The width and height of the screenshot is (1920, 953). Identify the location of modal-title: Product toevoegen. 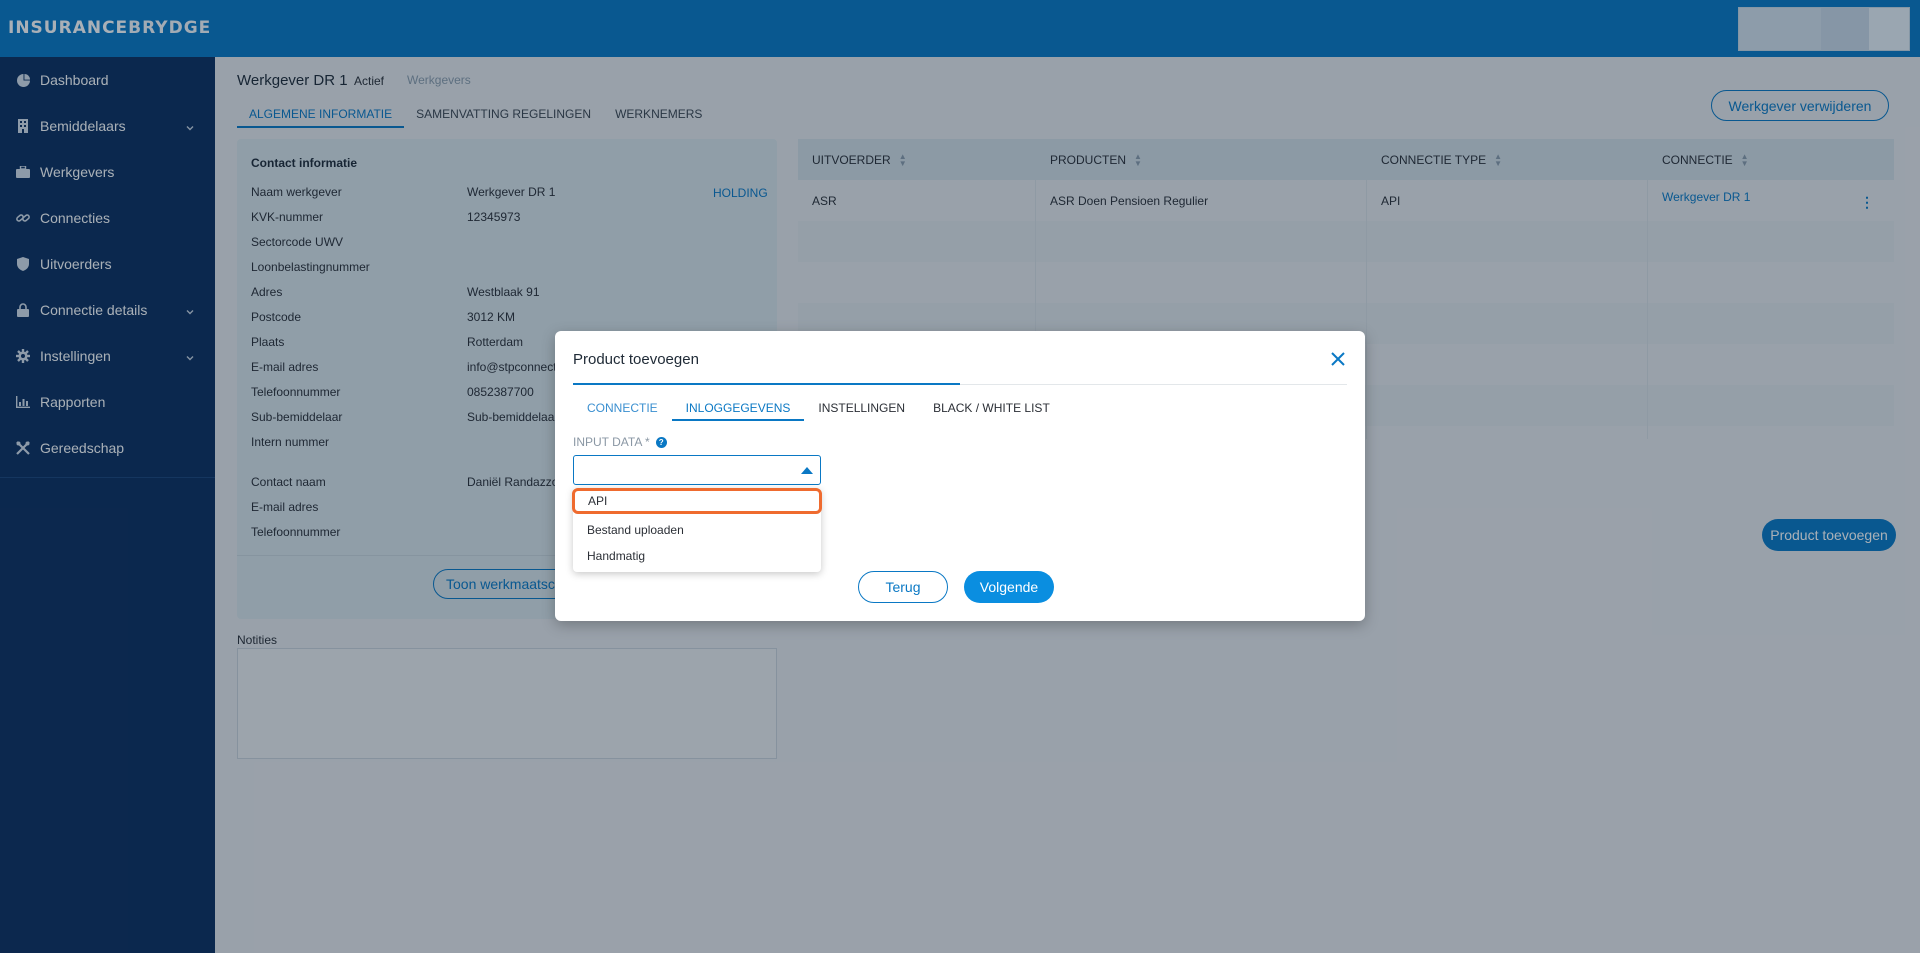
(636, 359).